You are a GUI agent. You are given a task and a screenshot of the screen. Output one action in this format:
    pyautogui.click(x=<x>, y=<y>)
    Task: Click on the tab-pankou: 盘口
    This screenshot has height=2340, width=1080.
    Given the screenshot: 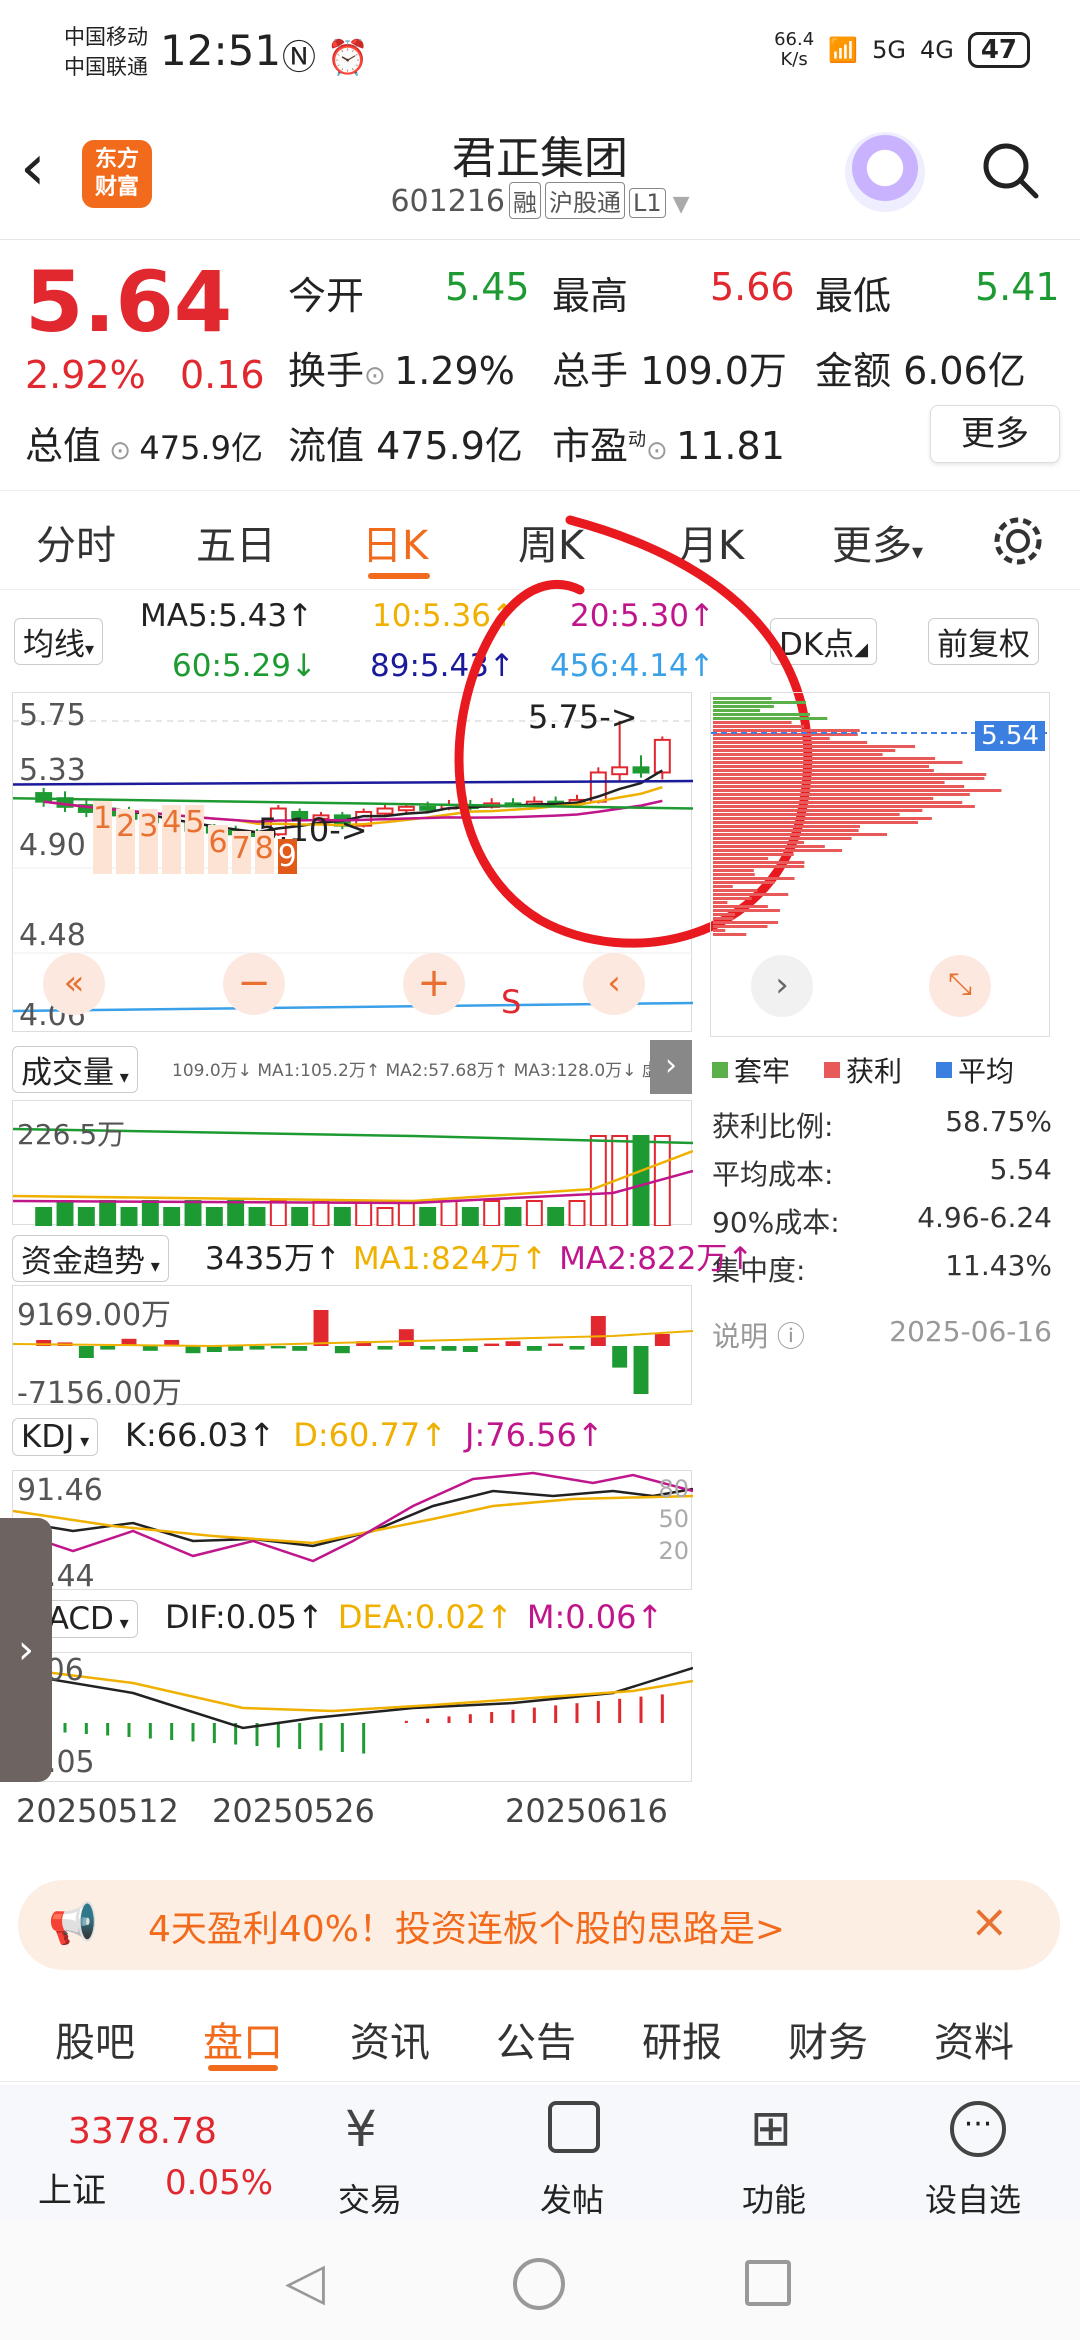 What is the action you would take?
    pyautogui.click(x=243, y=2039)
    